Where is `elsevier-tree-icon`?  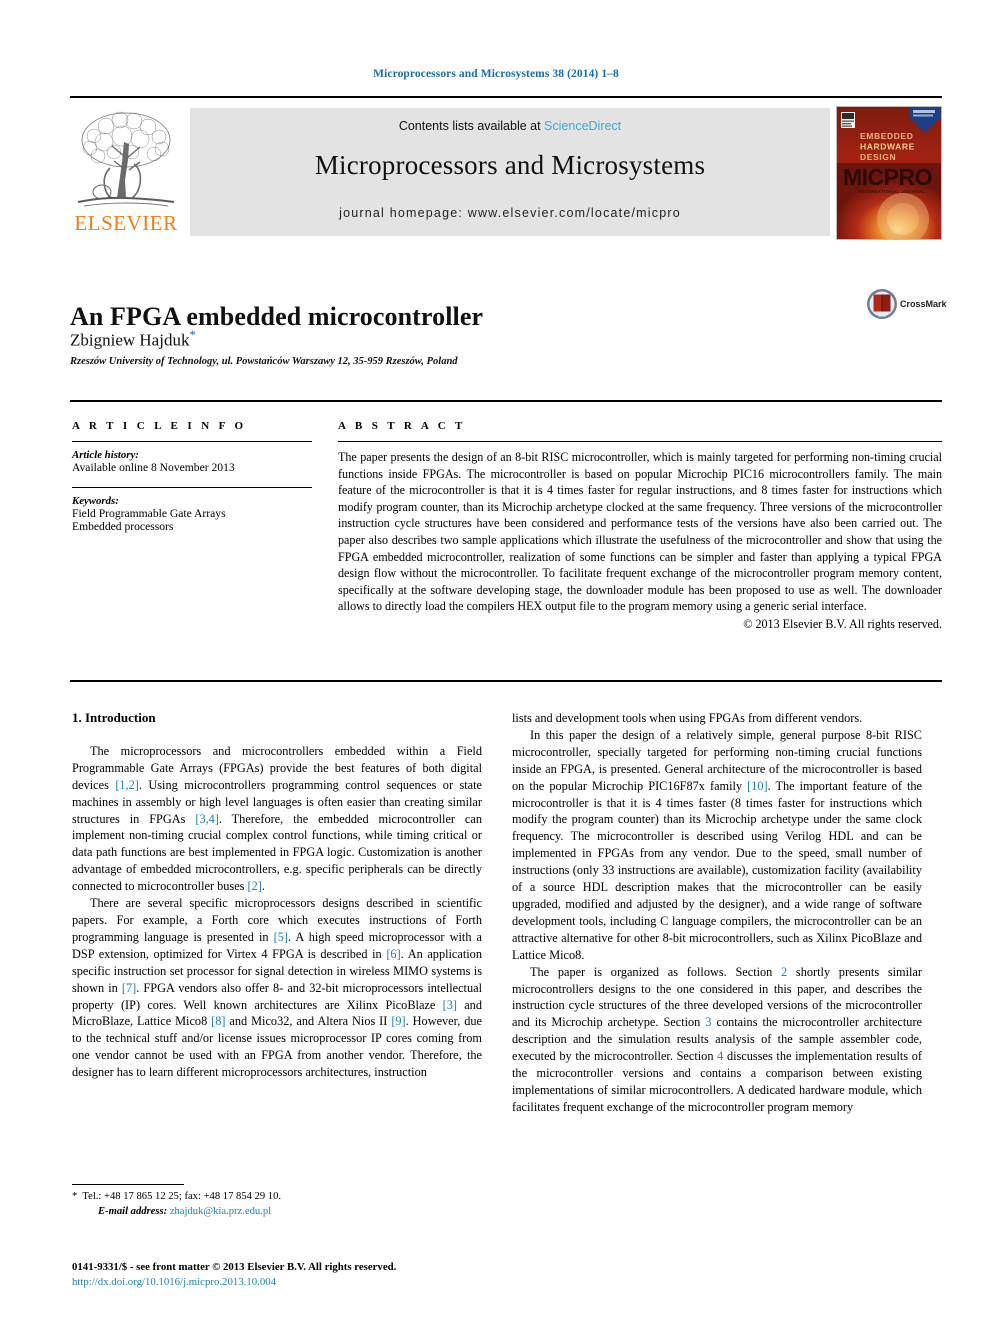
elsevier-tree-icon is located at coordinates (126, 159).